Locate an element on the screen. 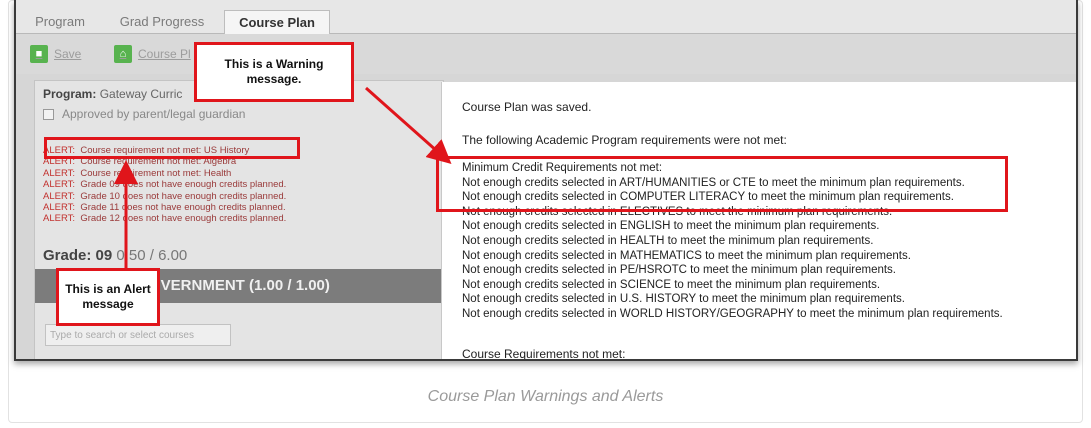 This screenshot has width=1091, height=428. course-plan-button: ⌂ Course Pl is located at coordinates (152, 54).